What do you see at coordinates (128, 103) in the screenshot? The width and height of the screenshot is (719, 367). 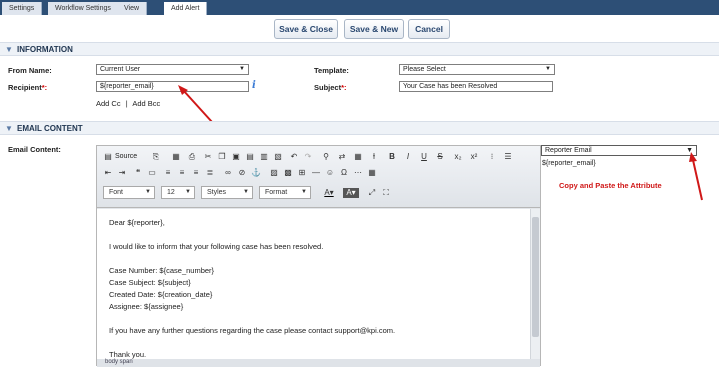 I see `cc-links: Add Cc | Add Bcc` at bounding box center [128, 103].